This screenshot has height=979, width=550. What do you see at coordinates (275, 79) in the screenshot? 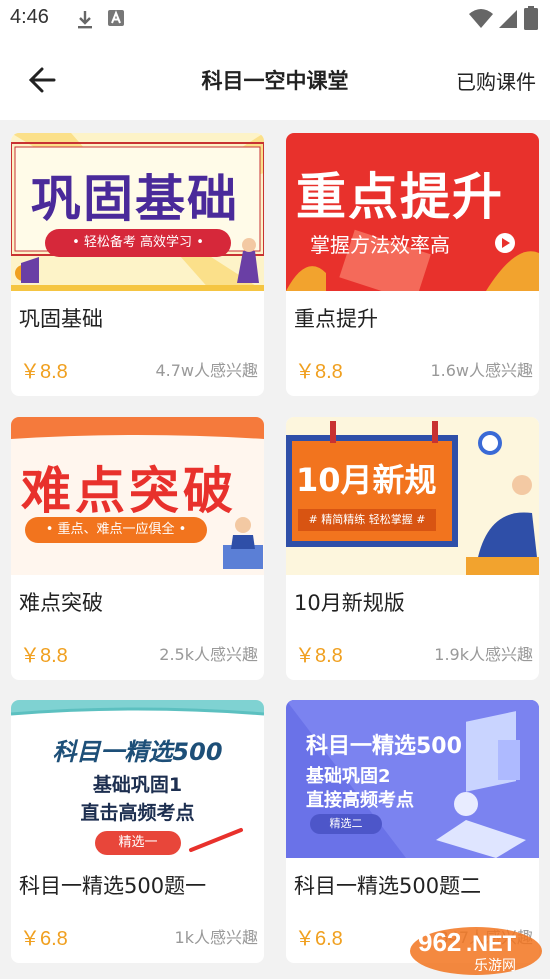
I see `app-bar: 科目一空中课堂 已购课件` at bounding box center [275, 79].